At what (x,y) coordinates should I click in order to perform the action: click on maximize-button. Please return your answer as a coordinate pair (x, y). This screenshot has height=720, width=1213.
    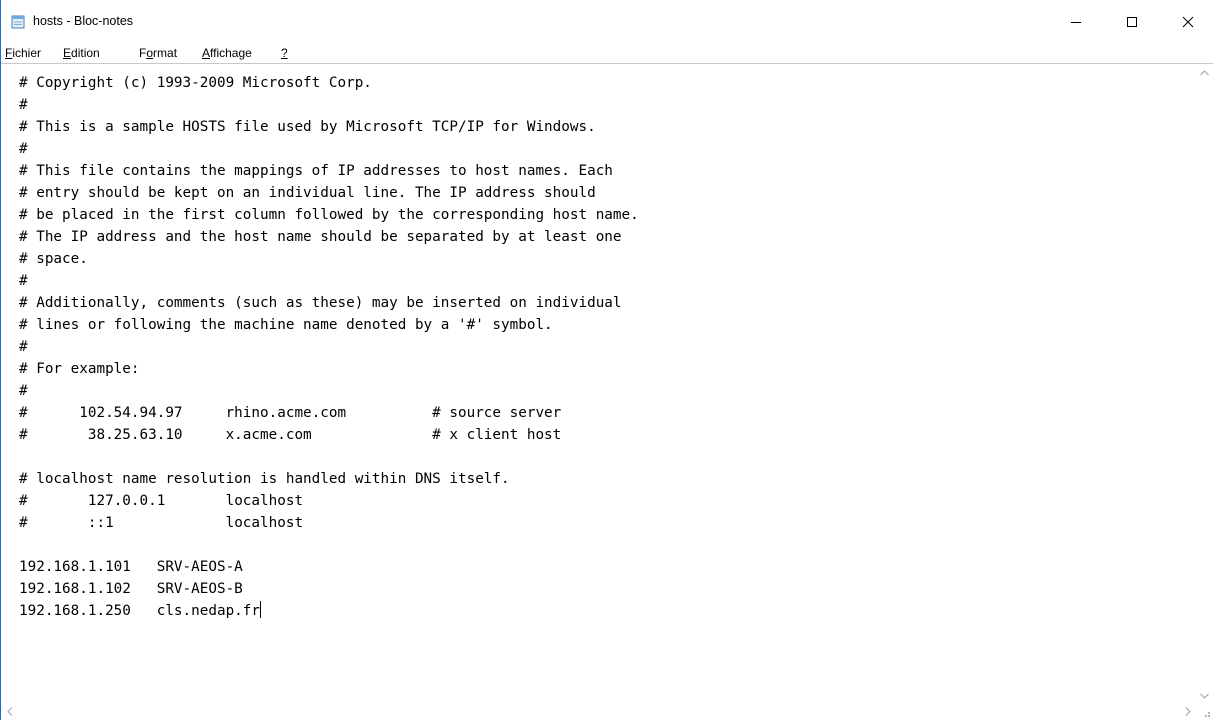
    Looking at the image, I should click on (1132, 22).